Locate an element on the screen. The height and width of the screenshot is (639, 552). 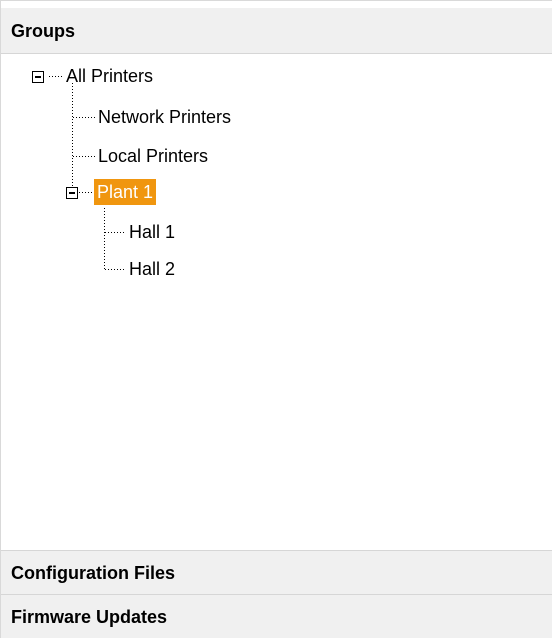
tree-connector-lines is located at coordinates (87, 173).